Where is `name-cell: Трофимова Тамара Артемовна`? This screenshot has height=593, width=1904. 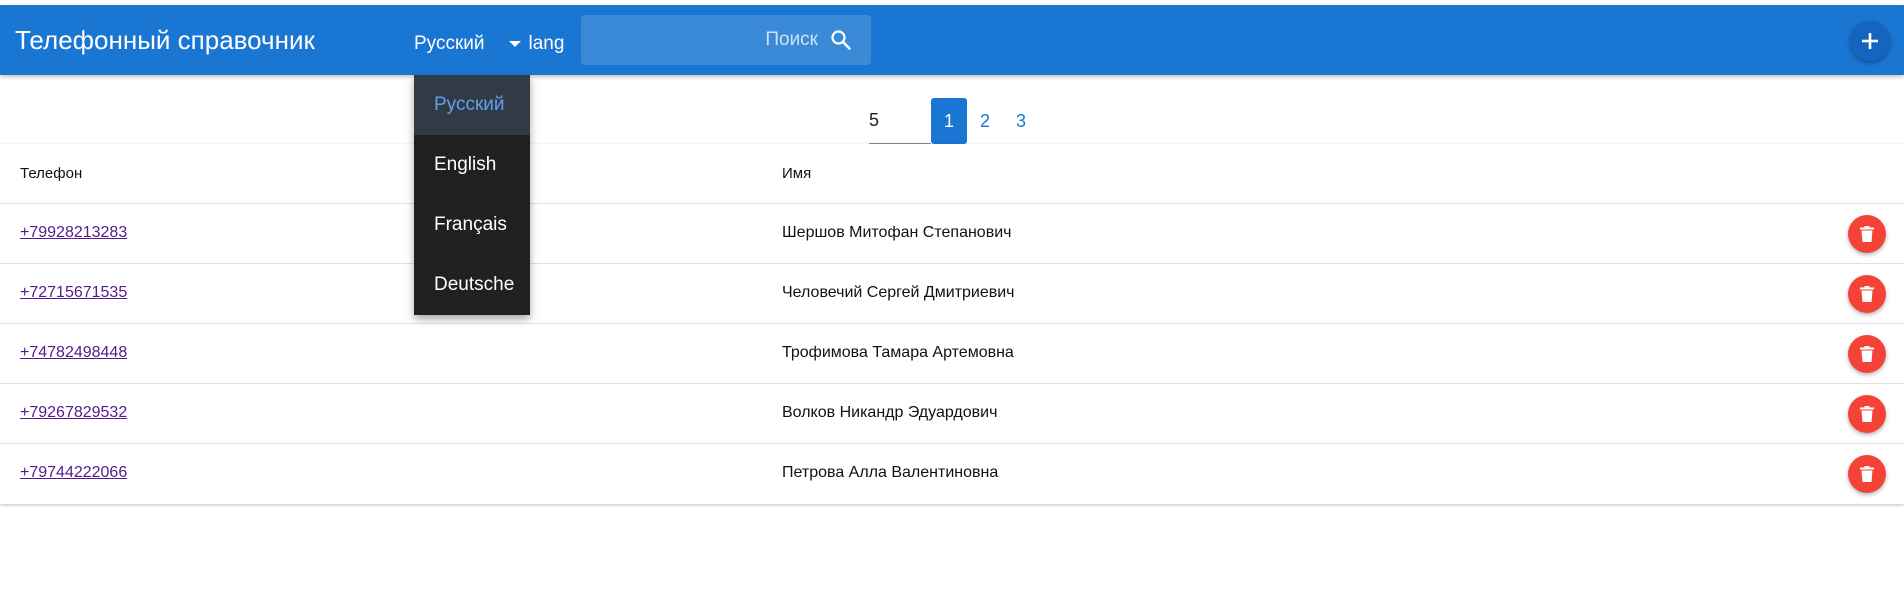 name-cell: Трофимова Тамара Артемовна is located at coordinates (898, 352).